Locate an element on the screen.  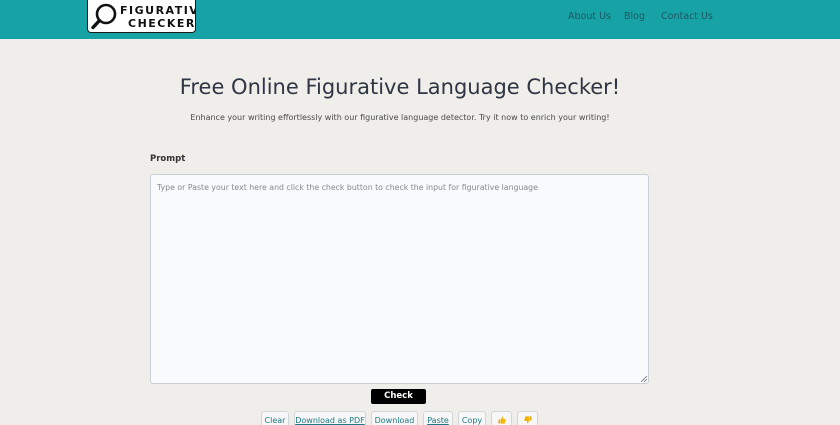
download-button: Download is located at coordinates (394, 418).